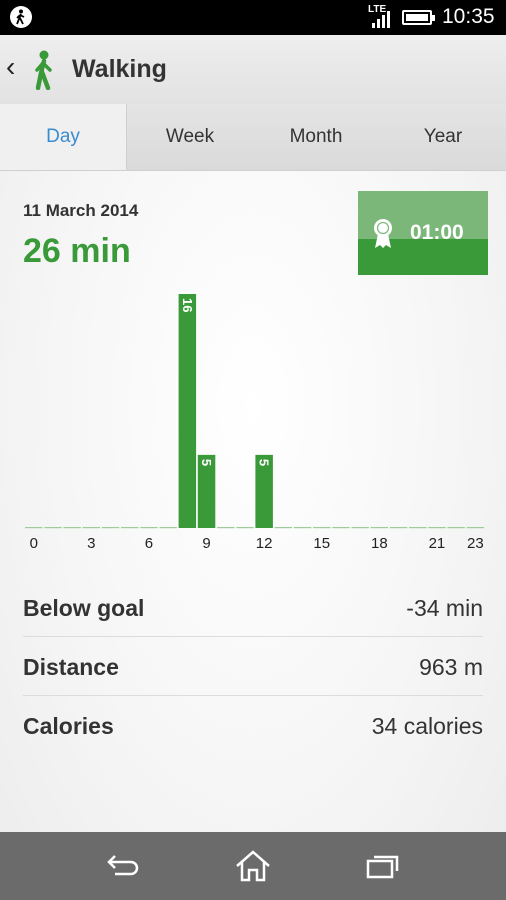  What do you see at coordinates (77, 251) in the screenshot?
I see `summary-total: 26 min` at bounding box center [77, 251].